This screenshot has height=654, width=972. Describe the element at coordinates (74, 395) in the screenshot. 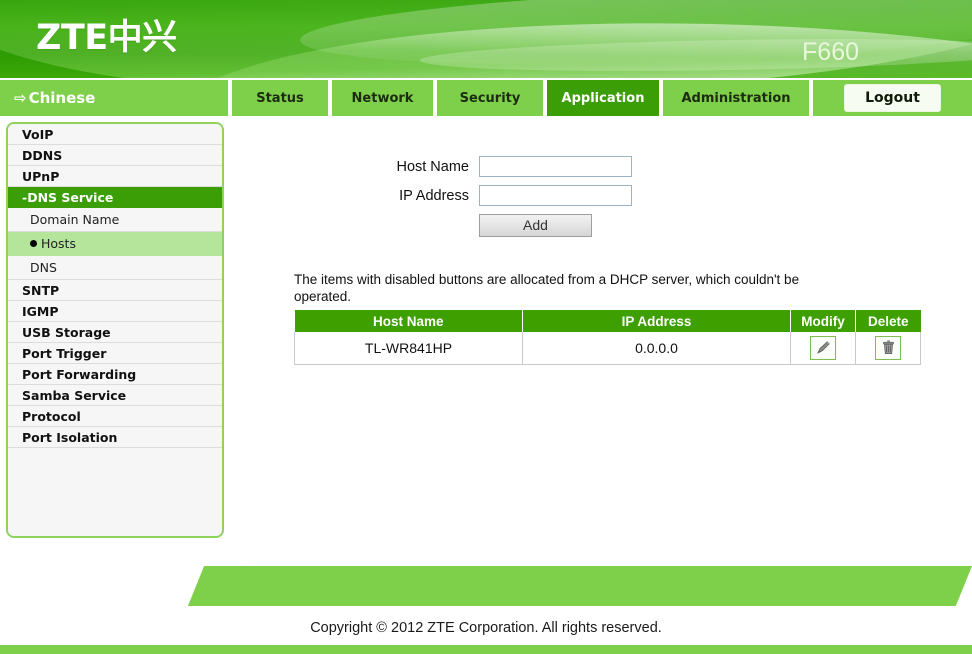

I see `sidebar-item-label: Samba Service` at that location.